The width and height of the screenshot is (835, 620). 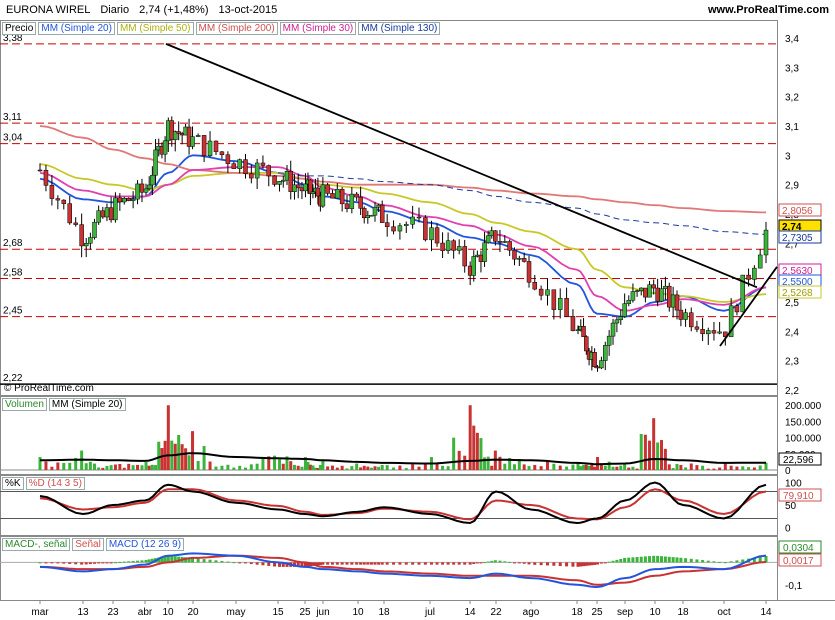 I want to click on legend-sma30: MM (Simple 30), so click(x=318, y=28).